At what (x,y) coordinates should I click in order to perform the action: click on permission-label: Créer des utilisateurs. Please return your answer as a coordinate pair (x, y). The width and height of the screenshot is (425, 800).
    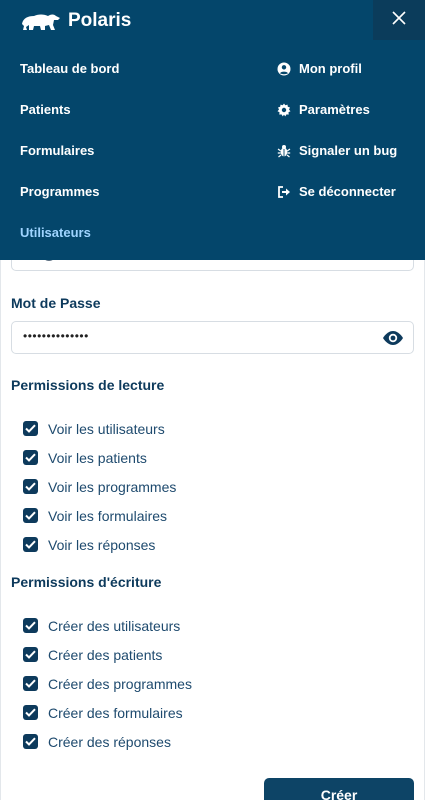
    Looking at the image, I should click on (114, 625).